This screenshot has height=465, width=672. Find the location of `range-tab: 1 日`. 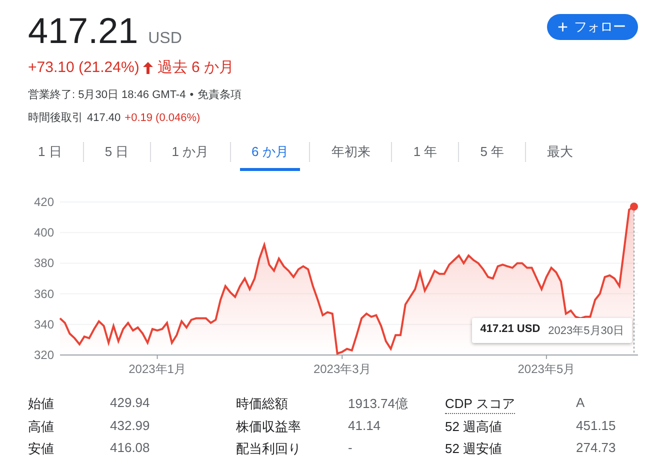

range-tab: 1 日 is located at coordinates (50, 155).